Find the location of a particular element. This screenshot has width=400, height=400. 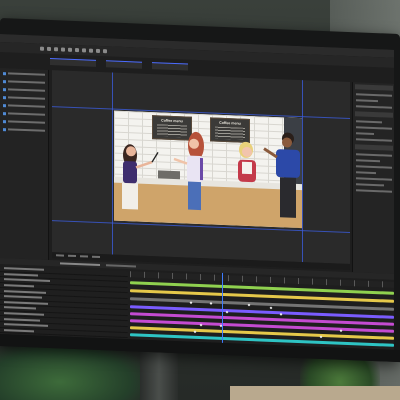

timeline-tracks is located at coordinates (262, 314).